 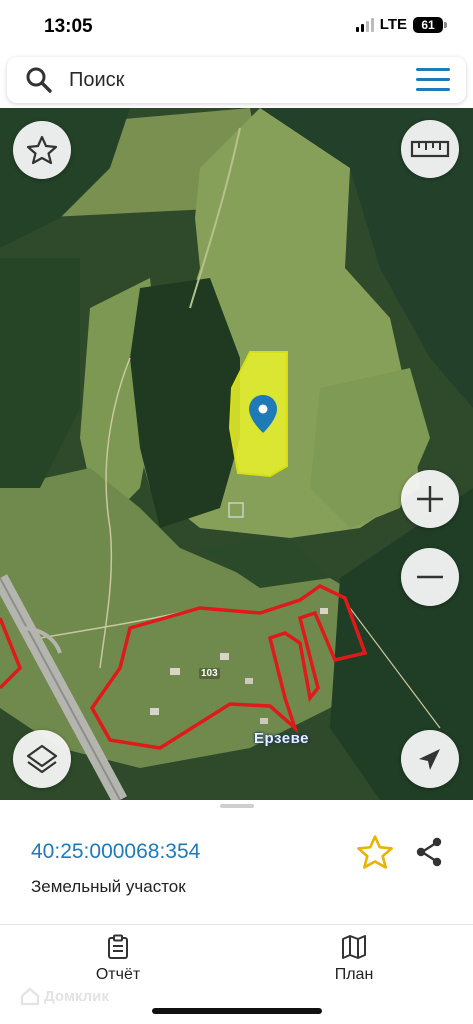 I want to click on share-button, so click(x=429, y=852).